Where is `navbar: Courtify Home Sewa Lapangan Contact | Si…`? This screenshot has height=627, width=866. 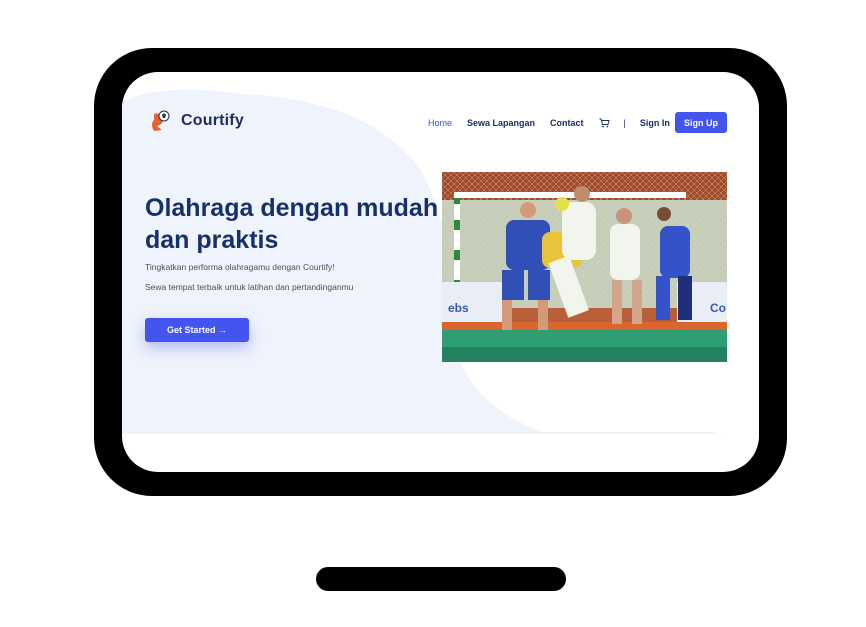
navbar: Courtify Home Sewa Lapangan Contact | Si… is located at coordinates (440, 122).